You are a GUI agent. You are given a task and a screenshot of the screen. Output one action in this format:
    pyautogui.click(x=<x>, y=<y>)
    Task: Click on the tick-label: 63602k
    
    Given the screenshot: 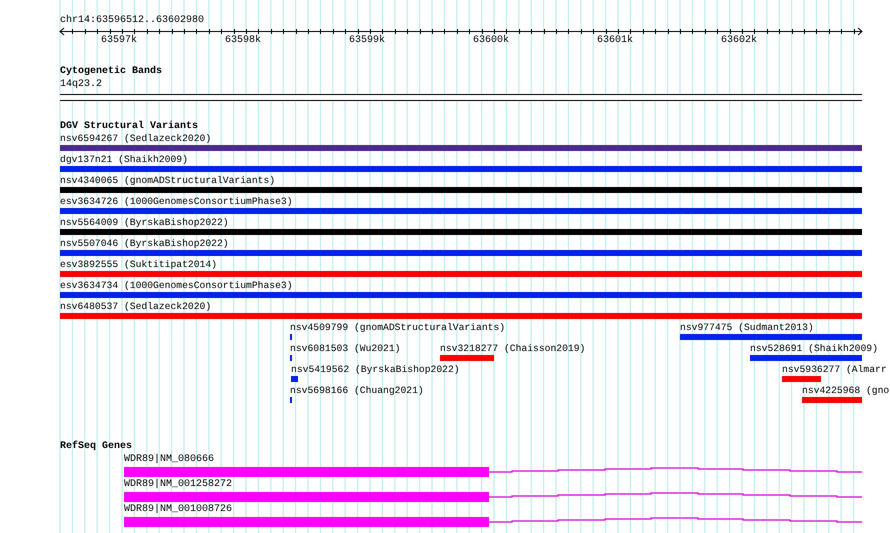 What is the action you would take?
    pyautogui.click(x=739, y=41)
    